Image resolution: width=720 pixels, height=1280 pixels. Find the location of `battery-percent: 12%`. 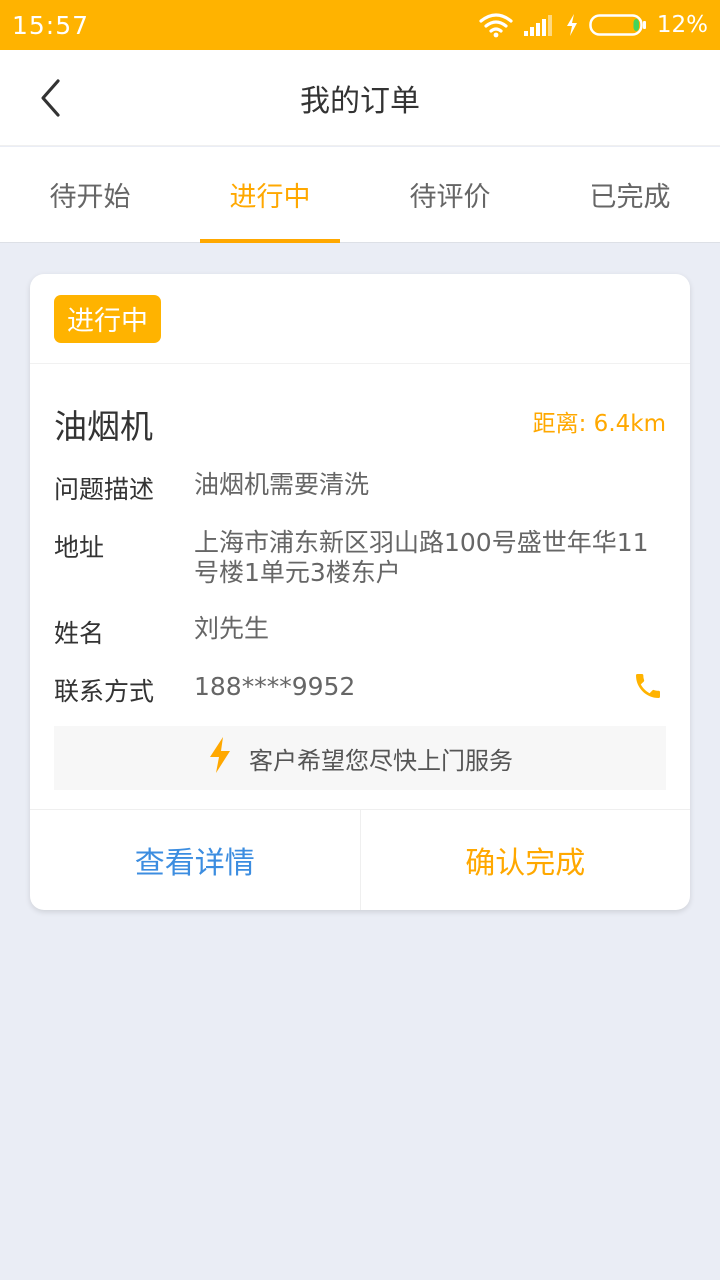

battery-percent: 12% is located at coordinates (682, 25).